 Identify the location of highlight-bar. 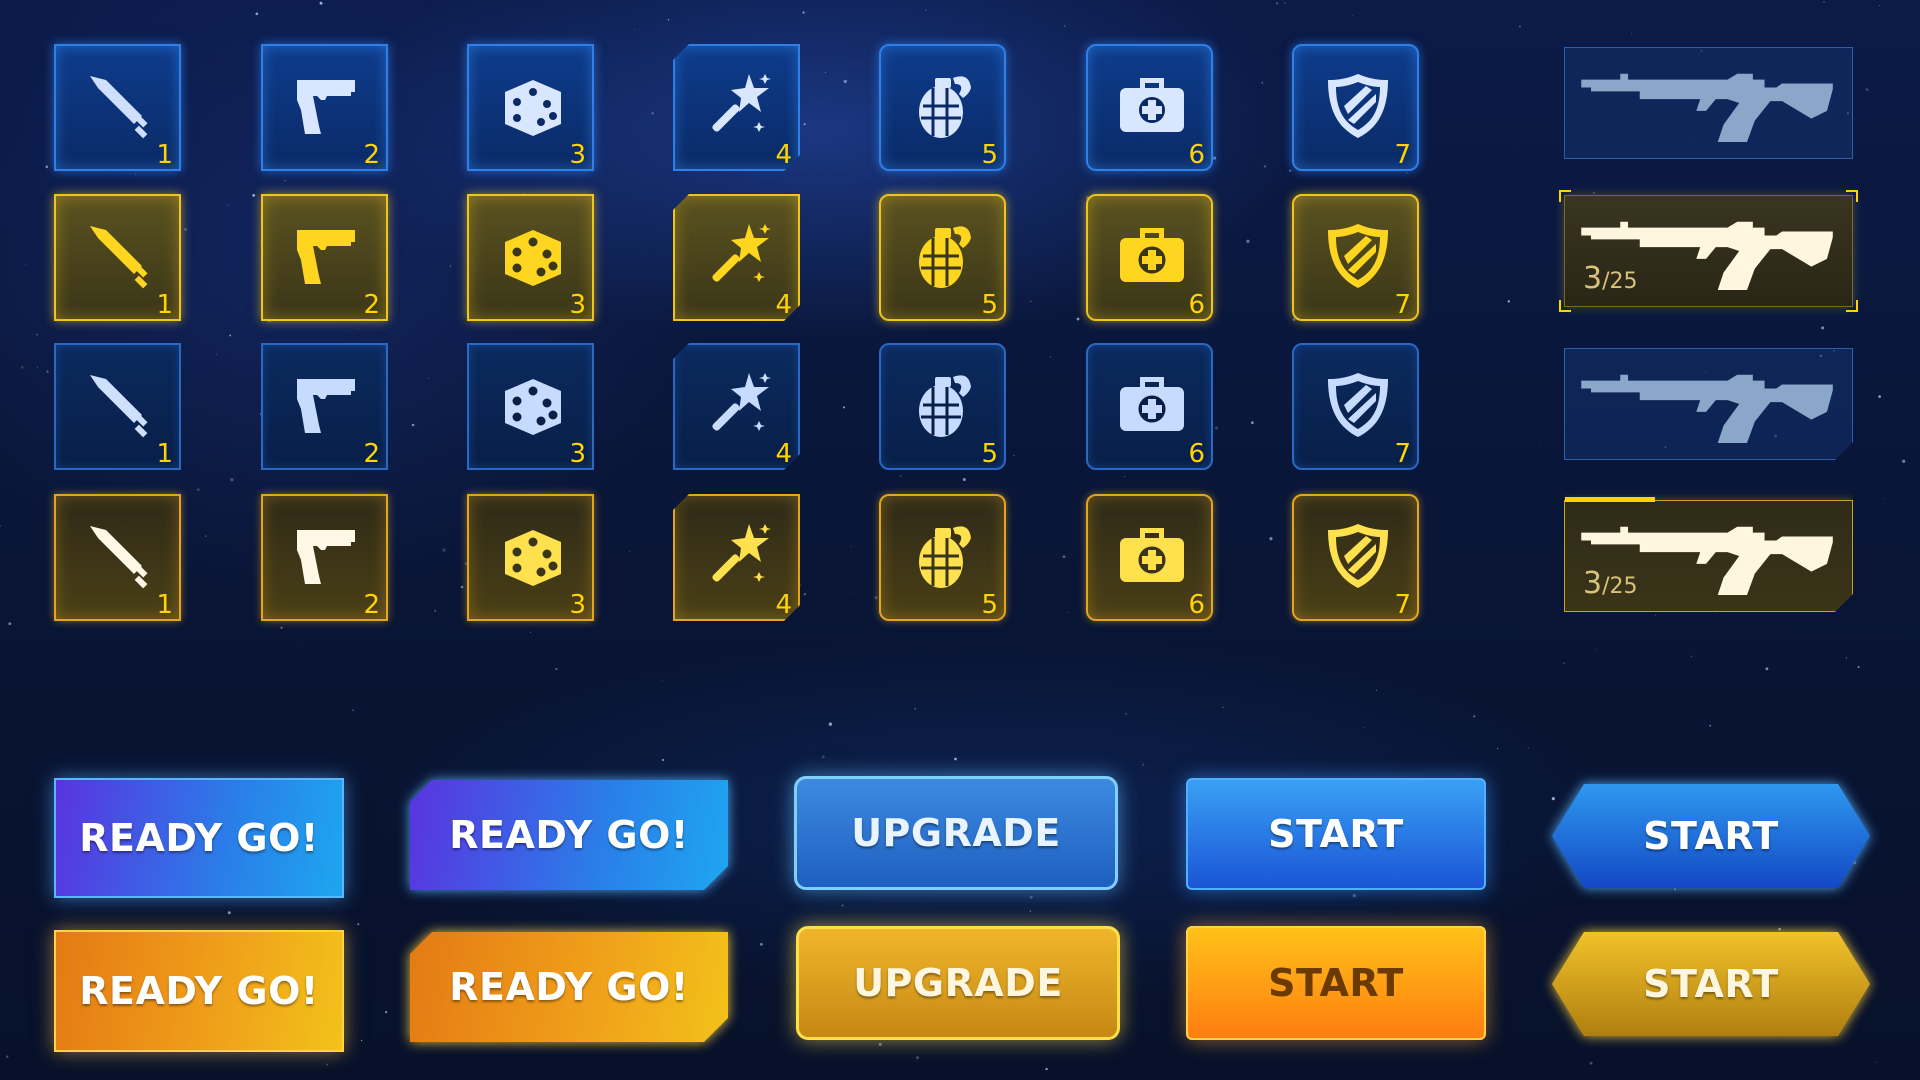
(1610, 499).